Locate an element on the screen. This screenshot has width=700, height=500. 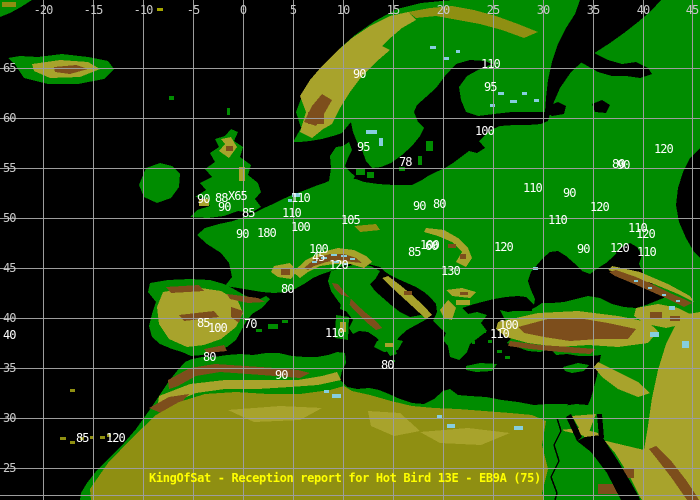
longitude-label: 20 is located at coordinates (443, 10).